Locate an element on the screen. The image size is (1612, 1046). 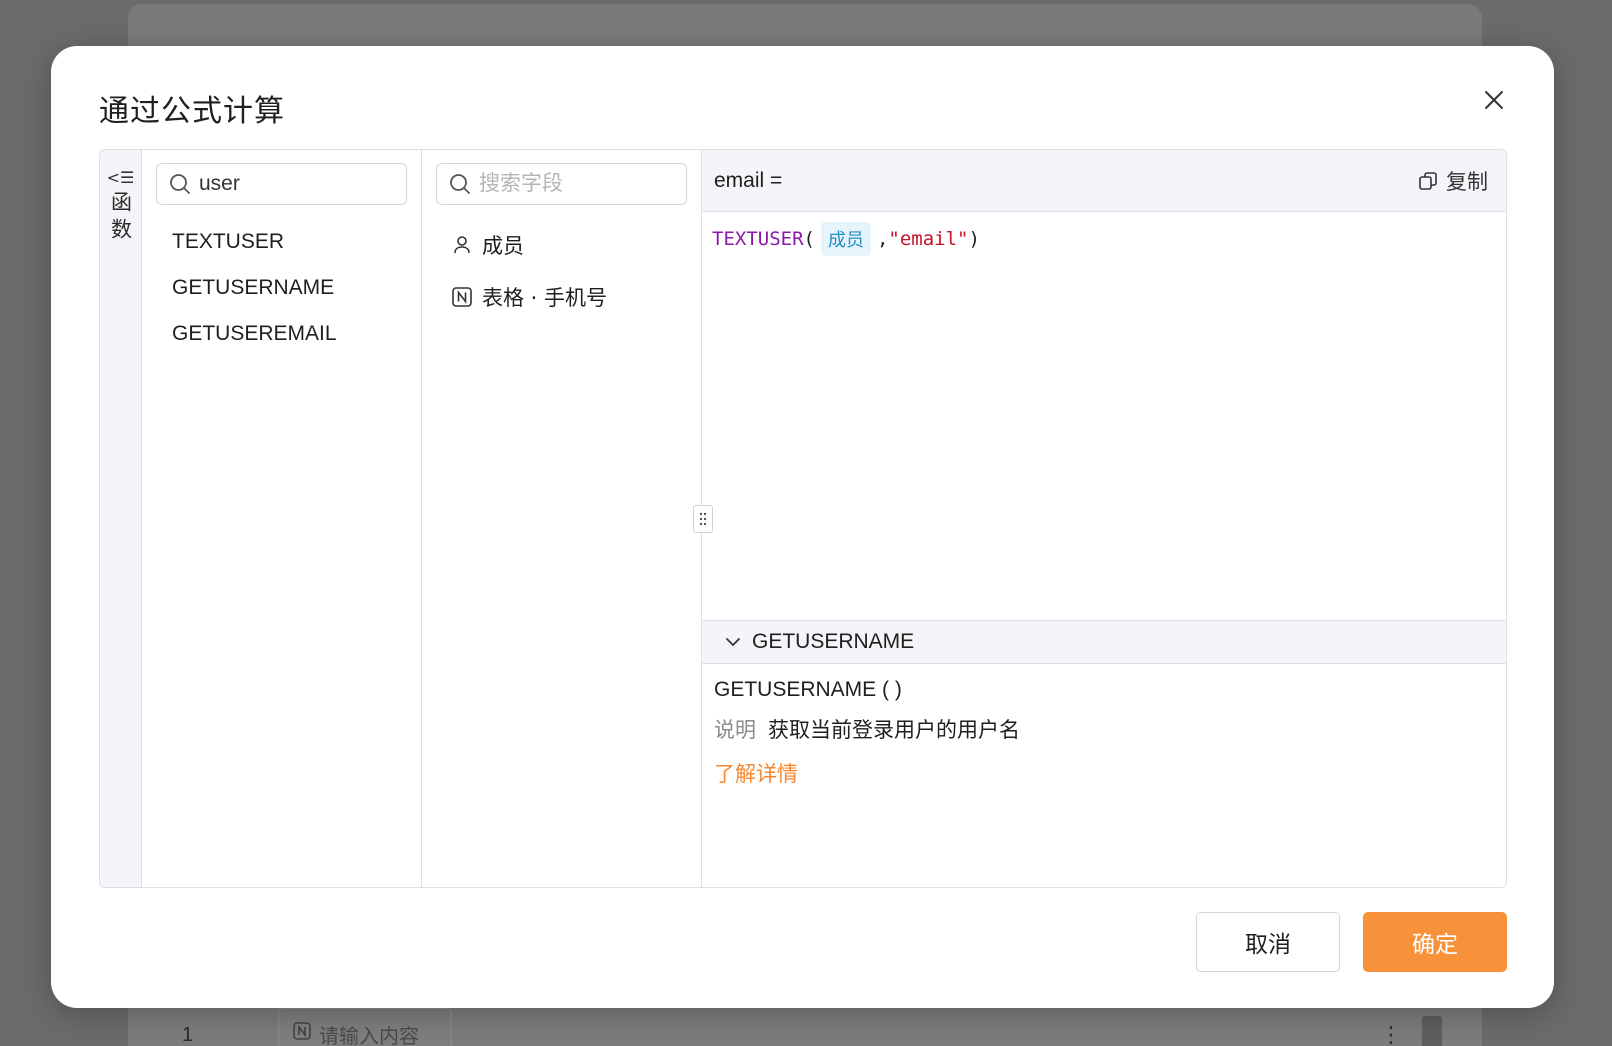
field-item-label: 表格 · 手机号 is located at coordinates (545, 298).